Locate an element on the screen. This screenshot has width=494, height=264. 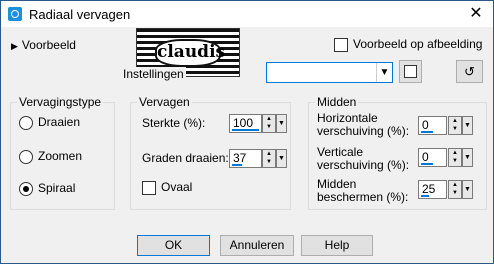
radio-label: Draaien is located at coordinates (59, 122).